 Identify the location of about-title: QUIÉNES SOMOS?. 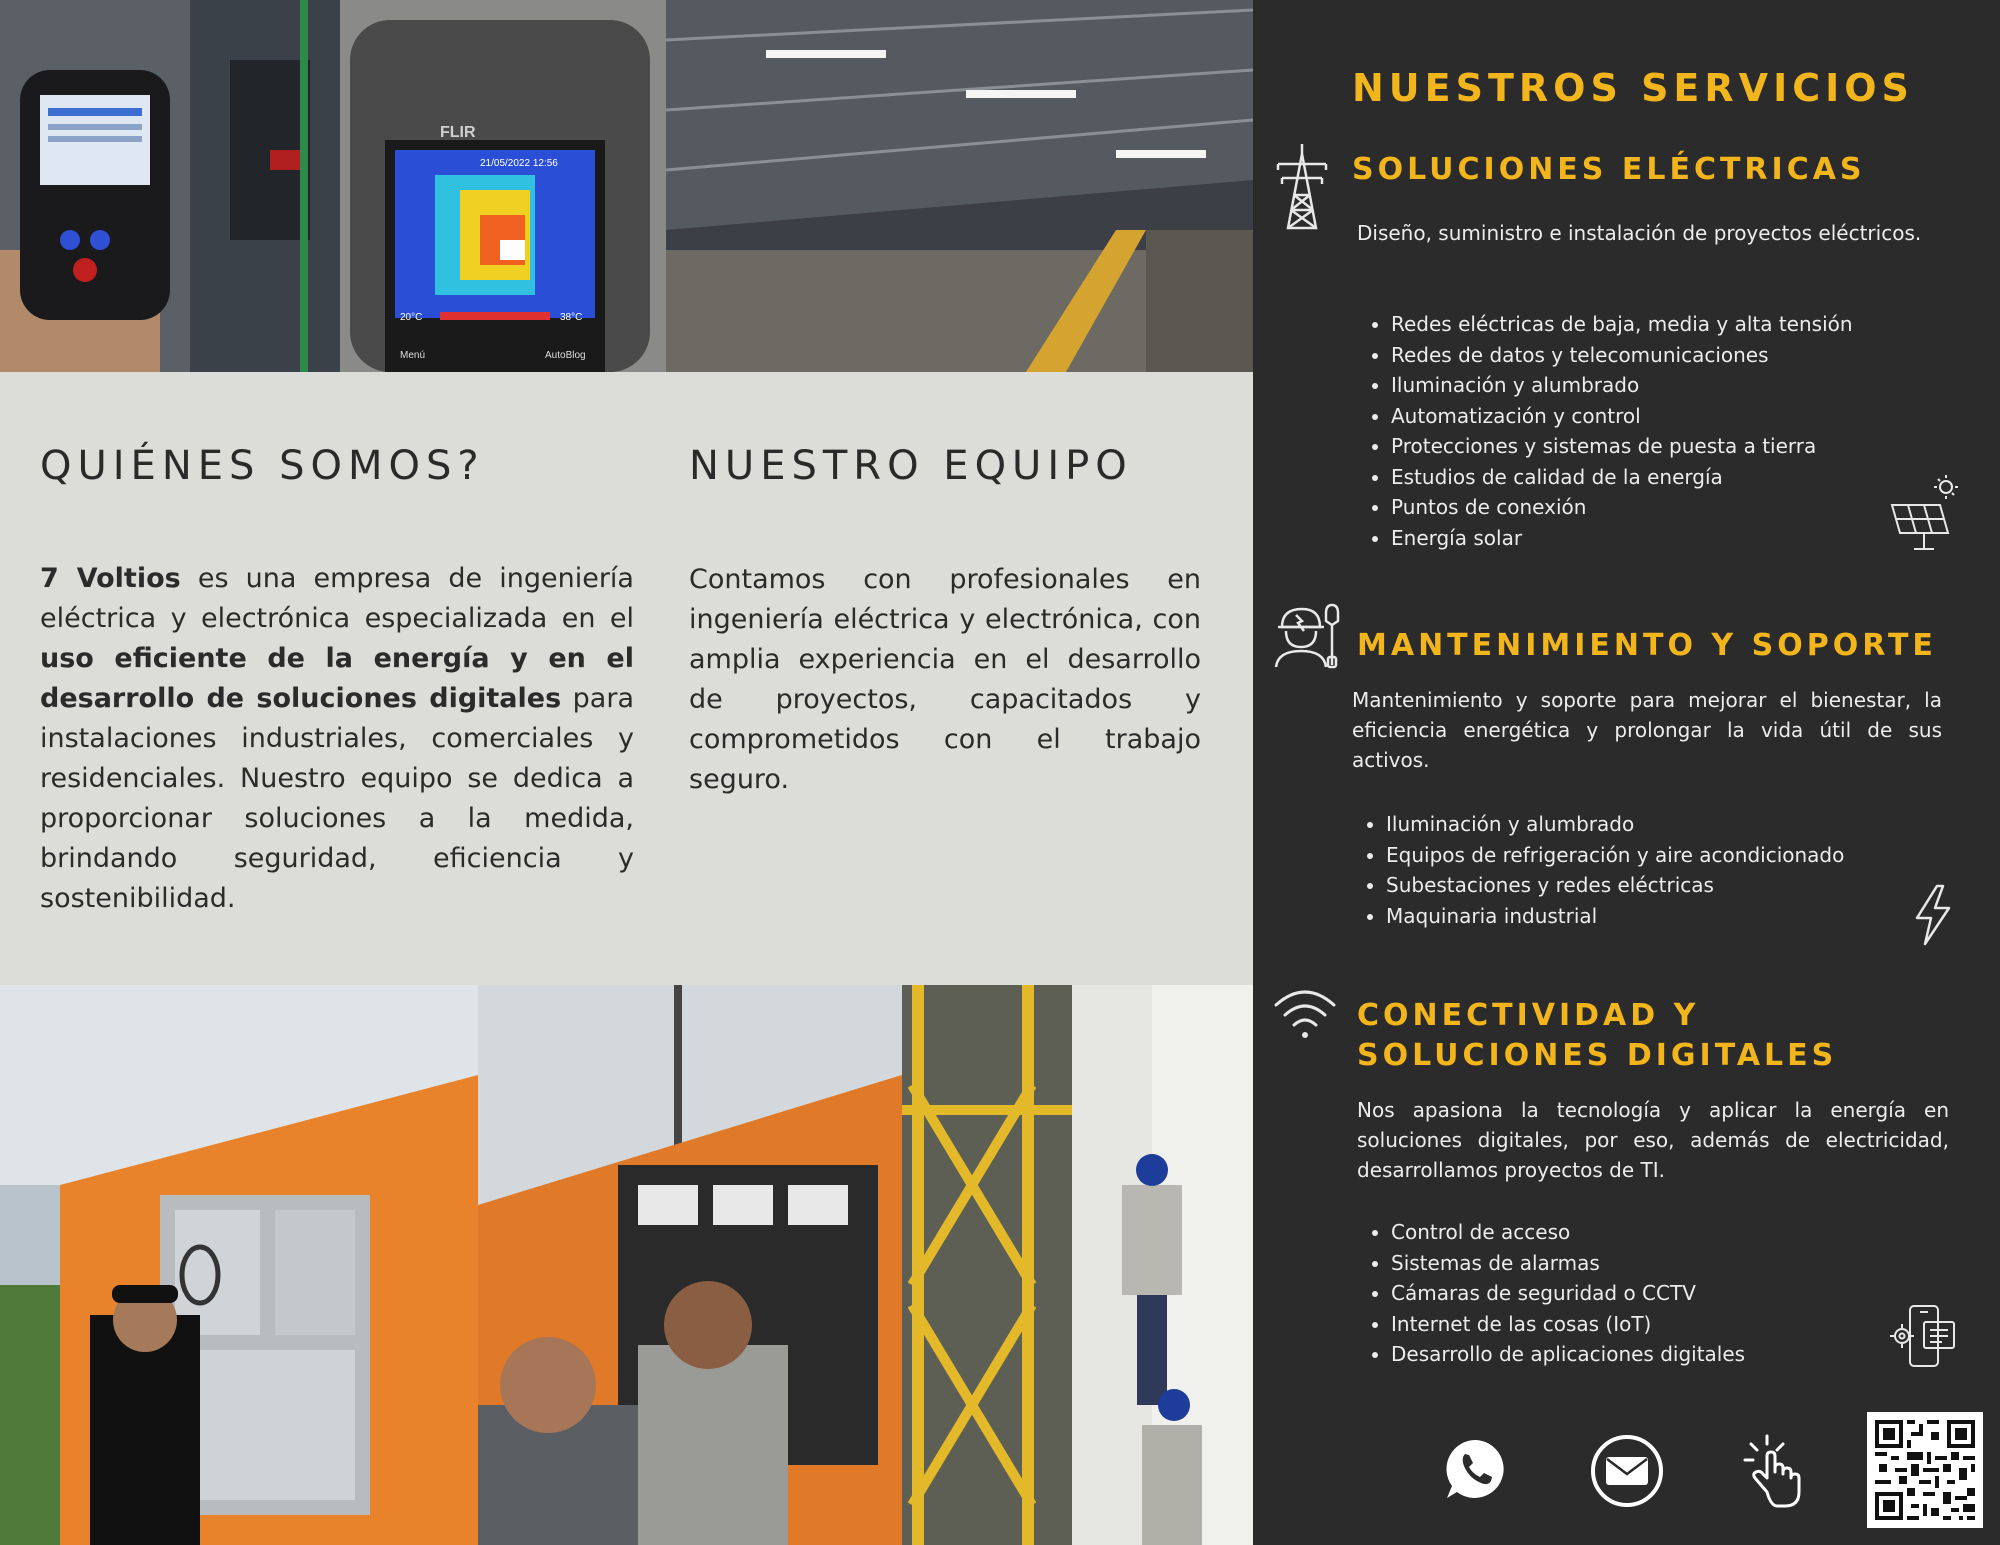
(262, 466).